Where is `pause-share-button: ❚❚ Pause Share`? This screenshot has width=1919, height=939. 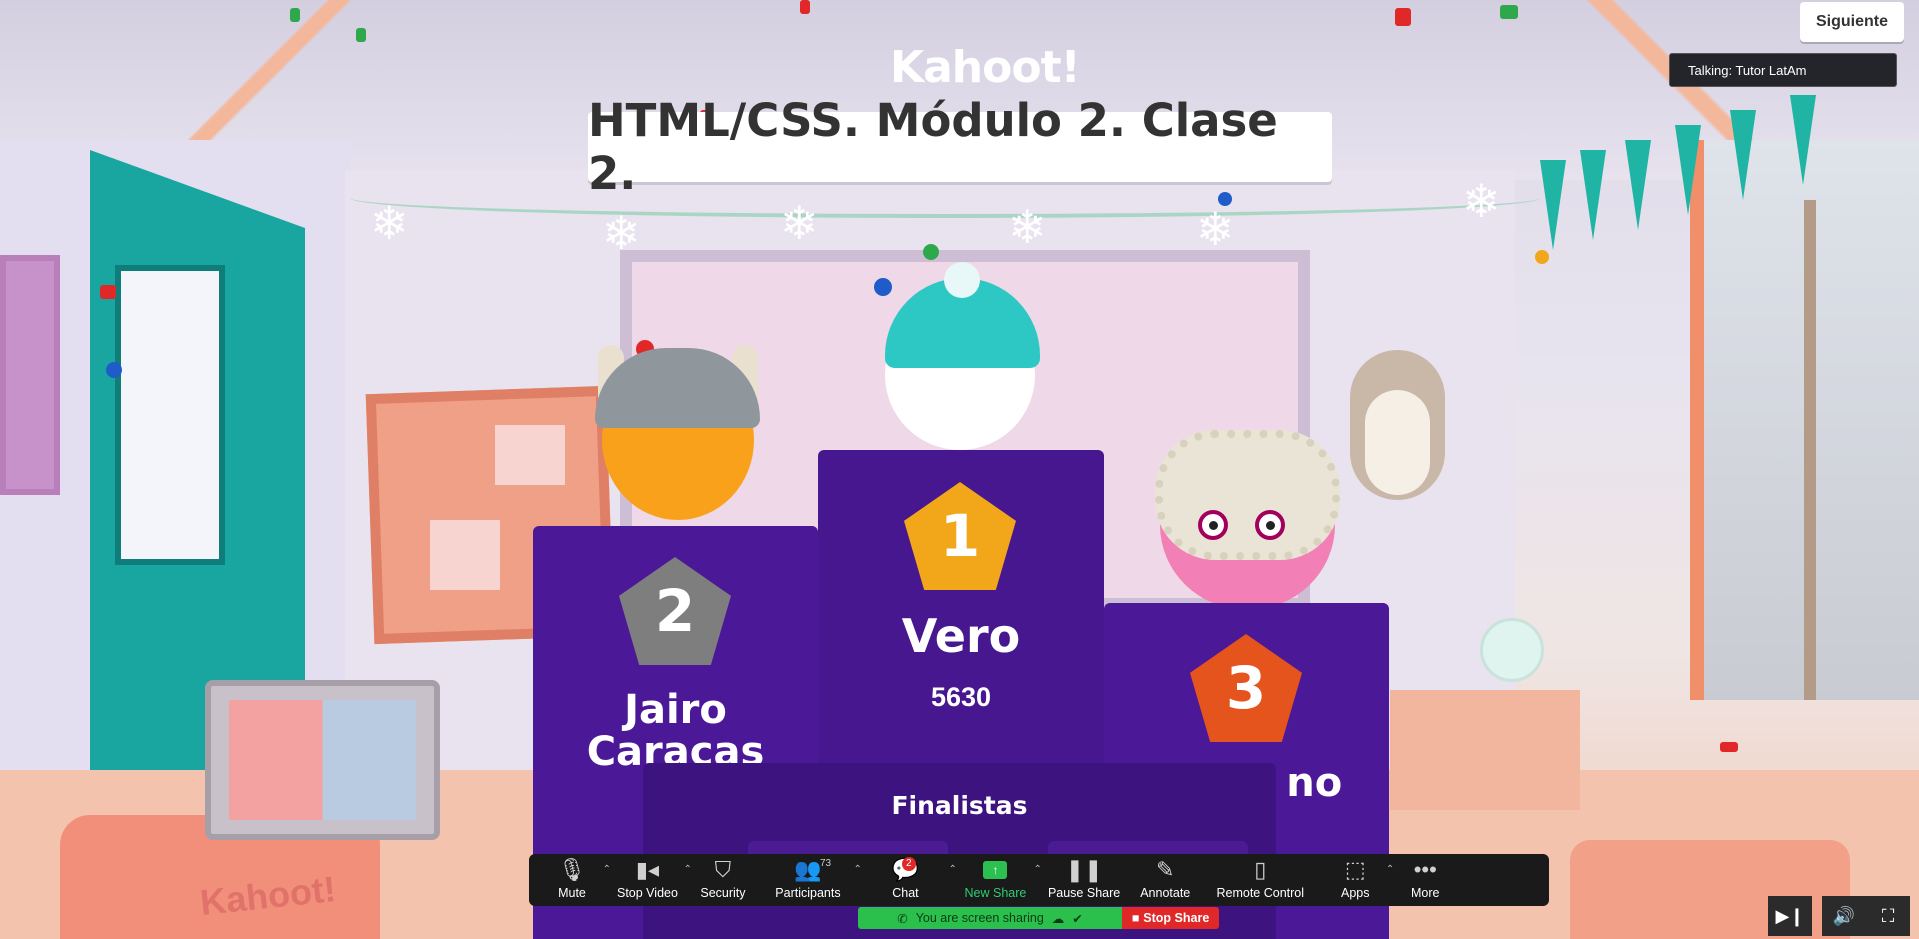 pause-share-button: ❚❚ Pause Share is located at coordinates (1084, 880).